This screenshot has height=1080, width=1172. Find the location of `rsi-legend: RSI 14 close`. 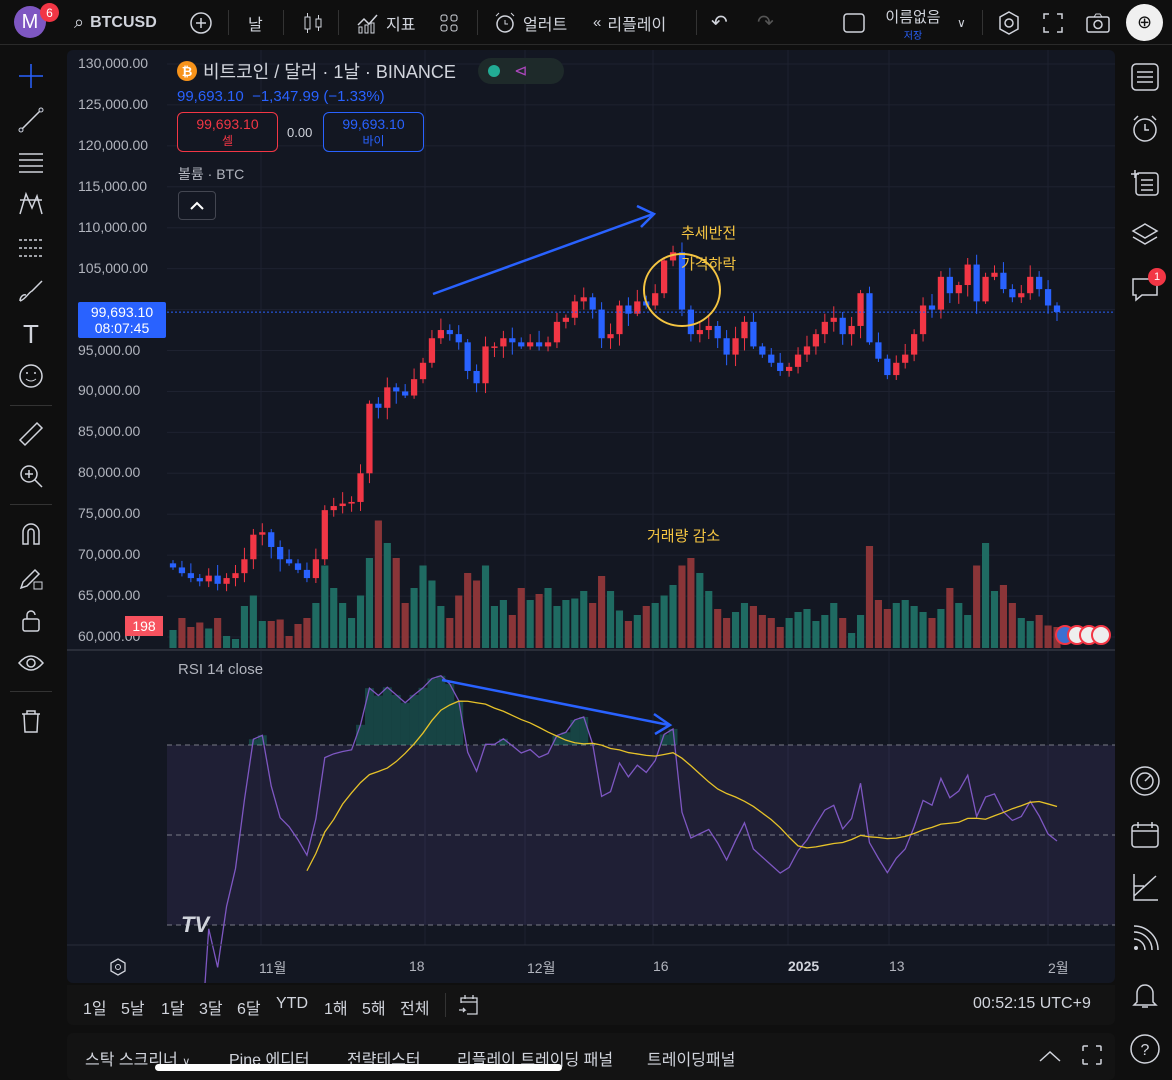

rsi-legend: RSI 14 close is located at coordinates (220, 669).